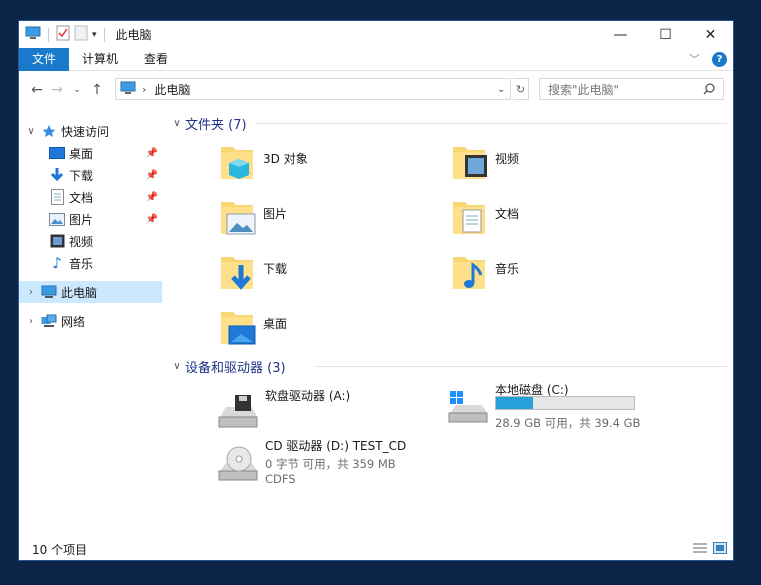  What do you see at coordinates (565, 403) in the screenshot?
I see `disk-usage-bar` at bounding box center [565, 403].